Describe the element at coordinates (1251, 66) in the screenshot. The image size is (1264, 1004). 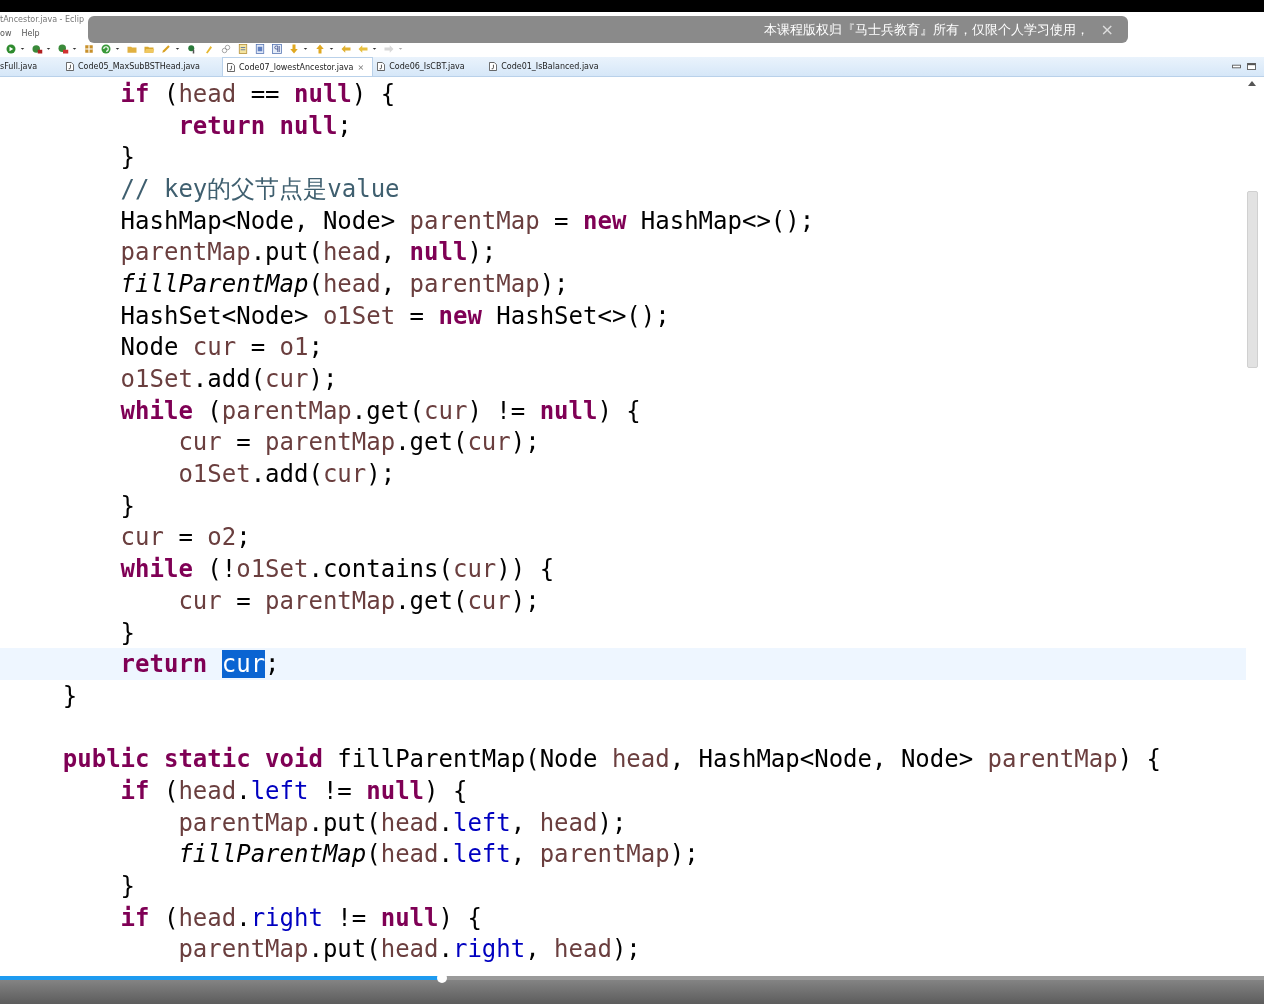
I see `maximize-icon` at that location.